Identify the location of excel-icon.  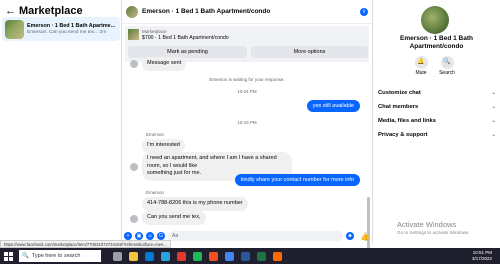
(261, 256).